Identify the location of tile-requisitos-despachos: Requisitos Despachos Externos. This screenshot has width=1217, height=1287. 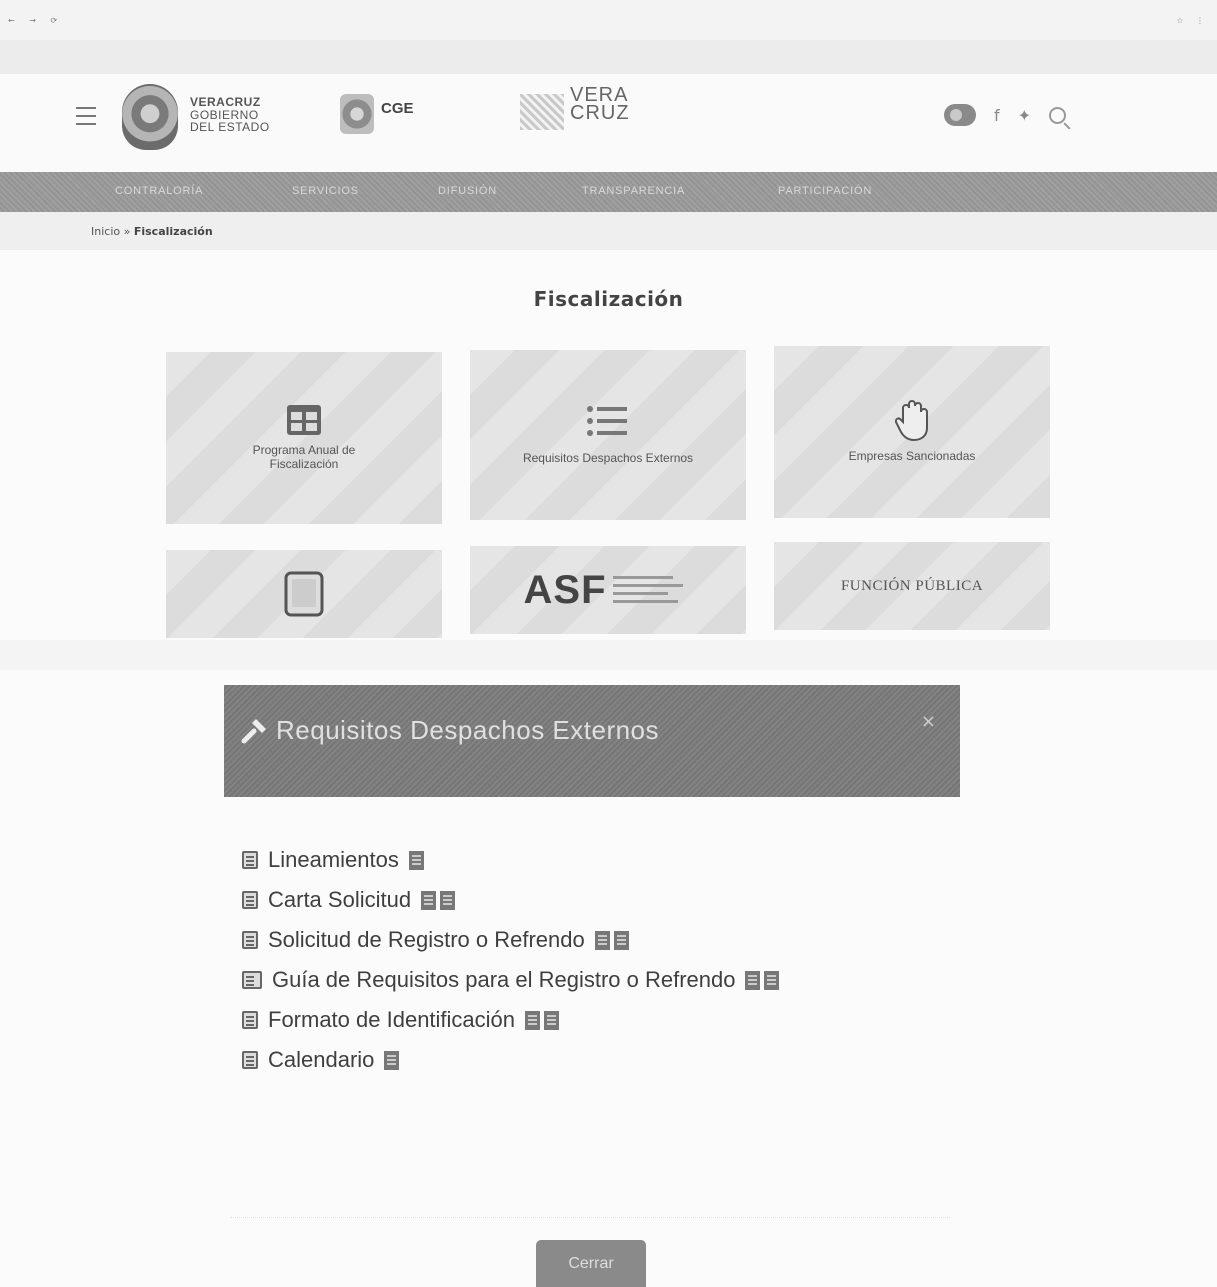
(608, 435).